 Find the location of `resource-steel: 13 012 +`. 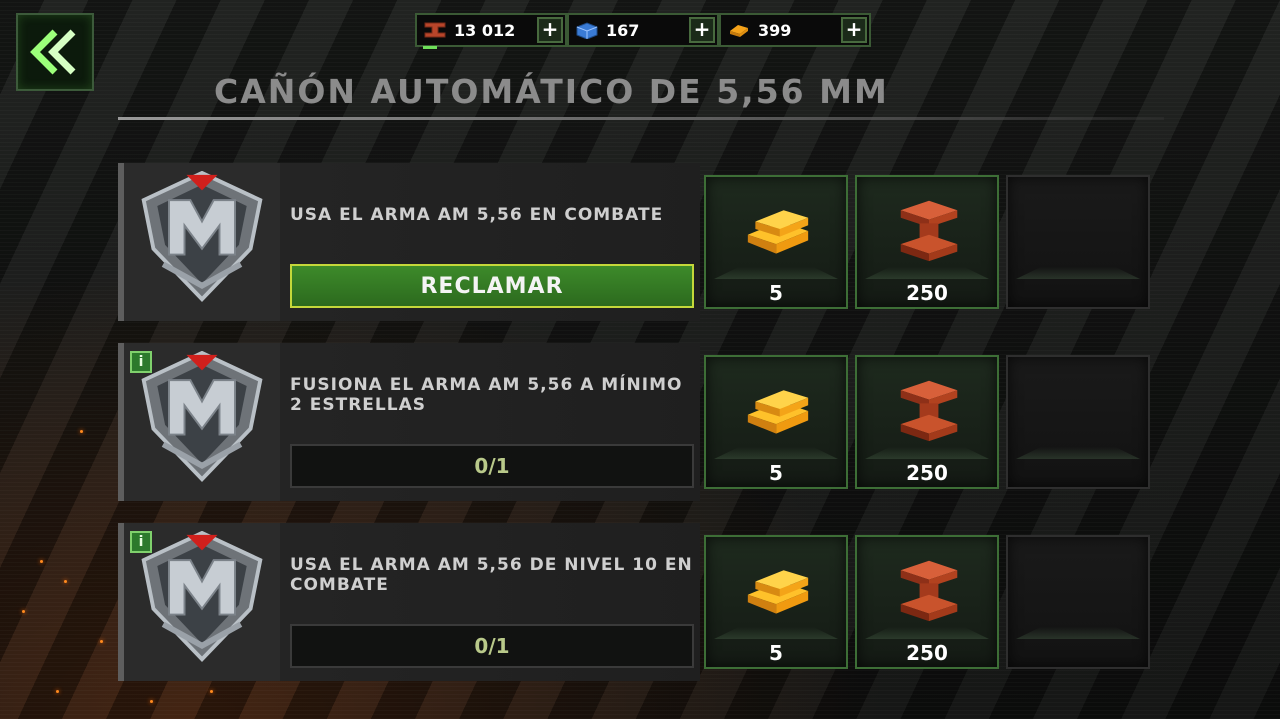

resource-steel: 13 012 + is located at coordinates (491, 30).